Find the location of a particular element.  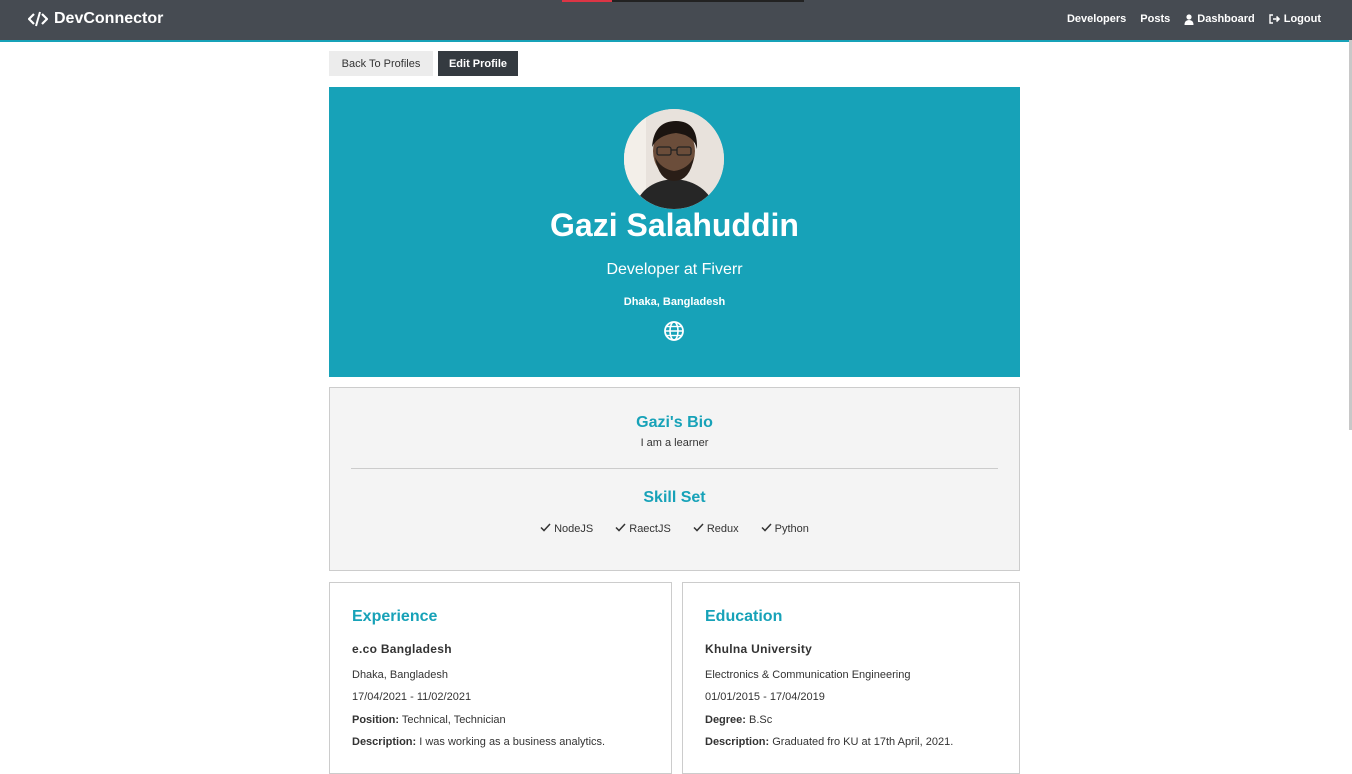

bio-title: Gazi's Bio is located at coordinates (674, 422).